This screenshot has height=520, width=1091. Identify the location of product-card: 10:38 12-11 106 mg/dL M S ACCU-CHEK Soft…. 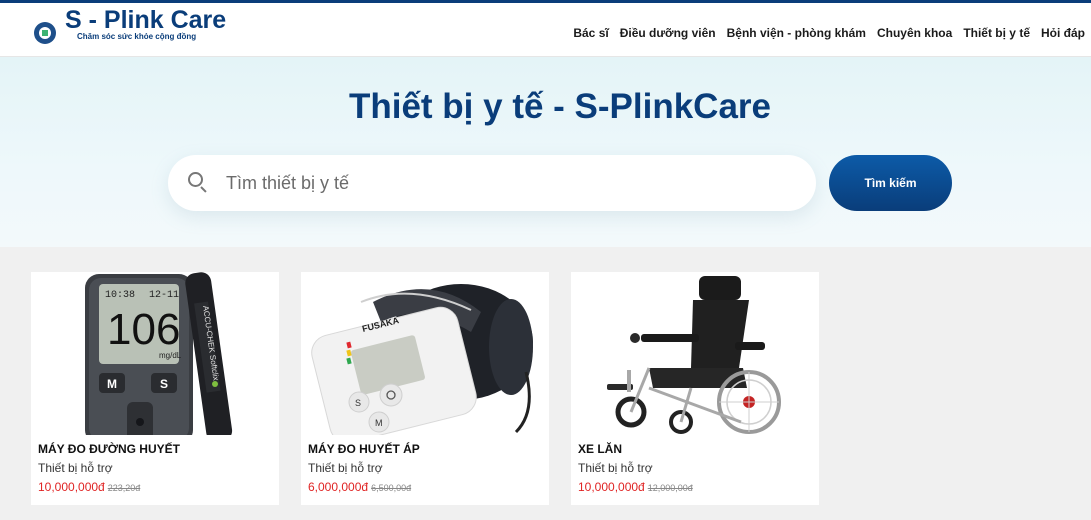
(155, 388).